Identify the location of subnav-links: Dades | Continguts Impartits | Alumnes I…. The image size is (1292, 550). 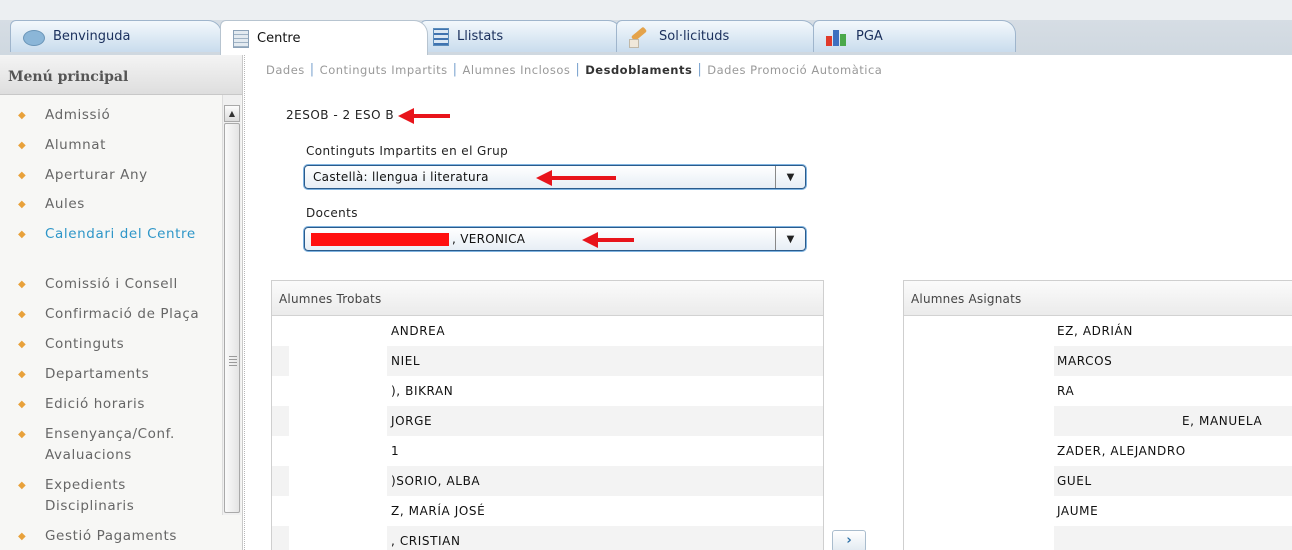
(574, 70).